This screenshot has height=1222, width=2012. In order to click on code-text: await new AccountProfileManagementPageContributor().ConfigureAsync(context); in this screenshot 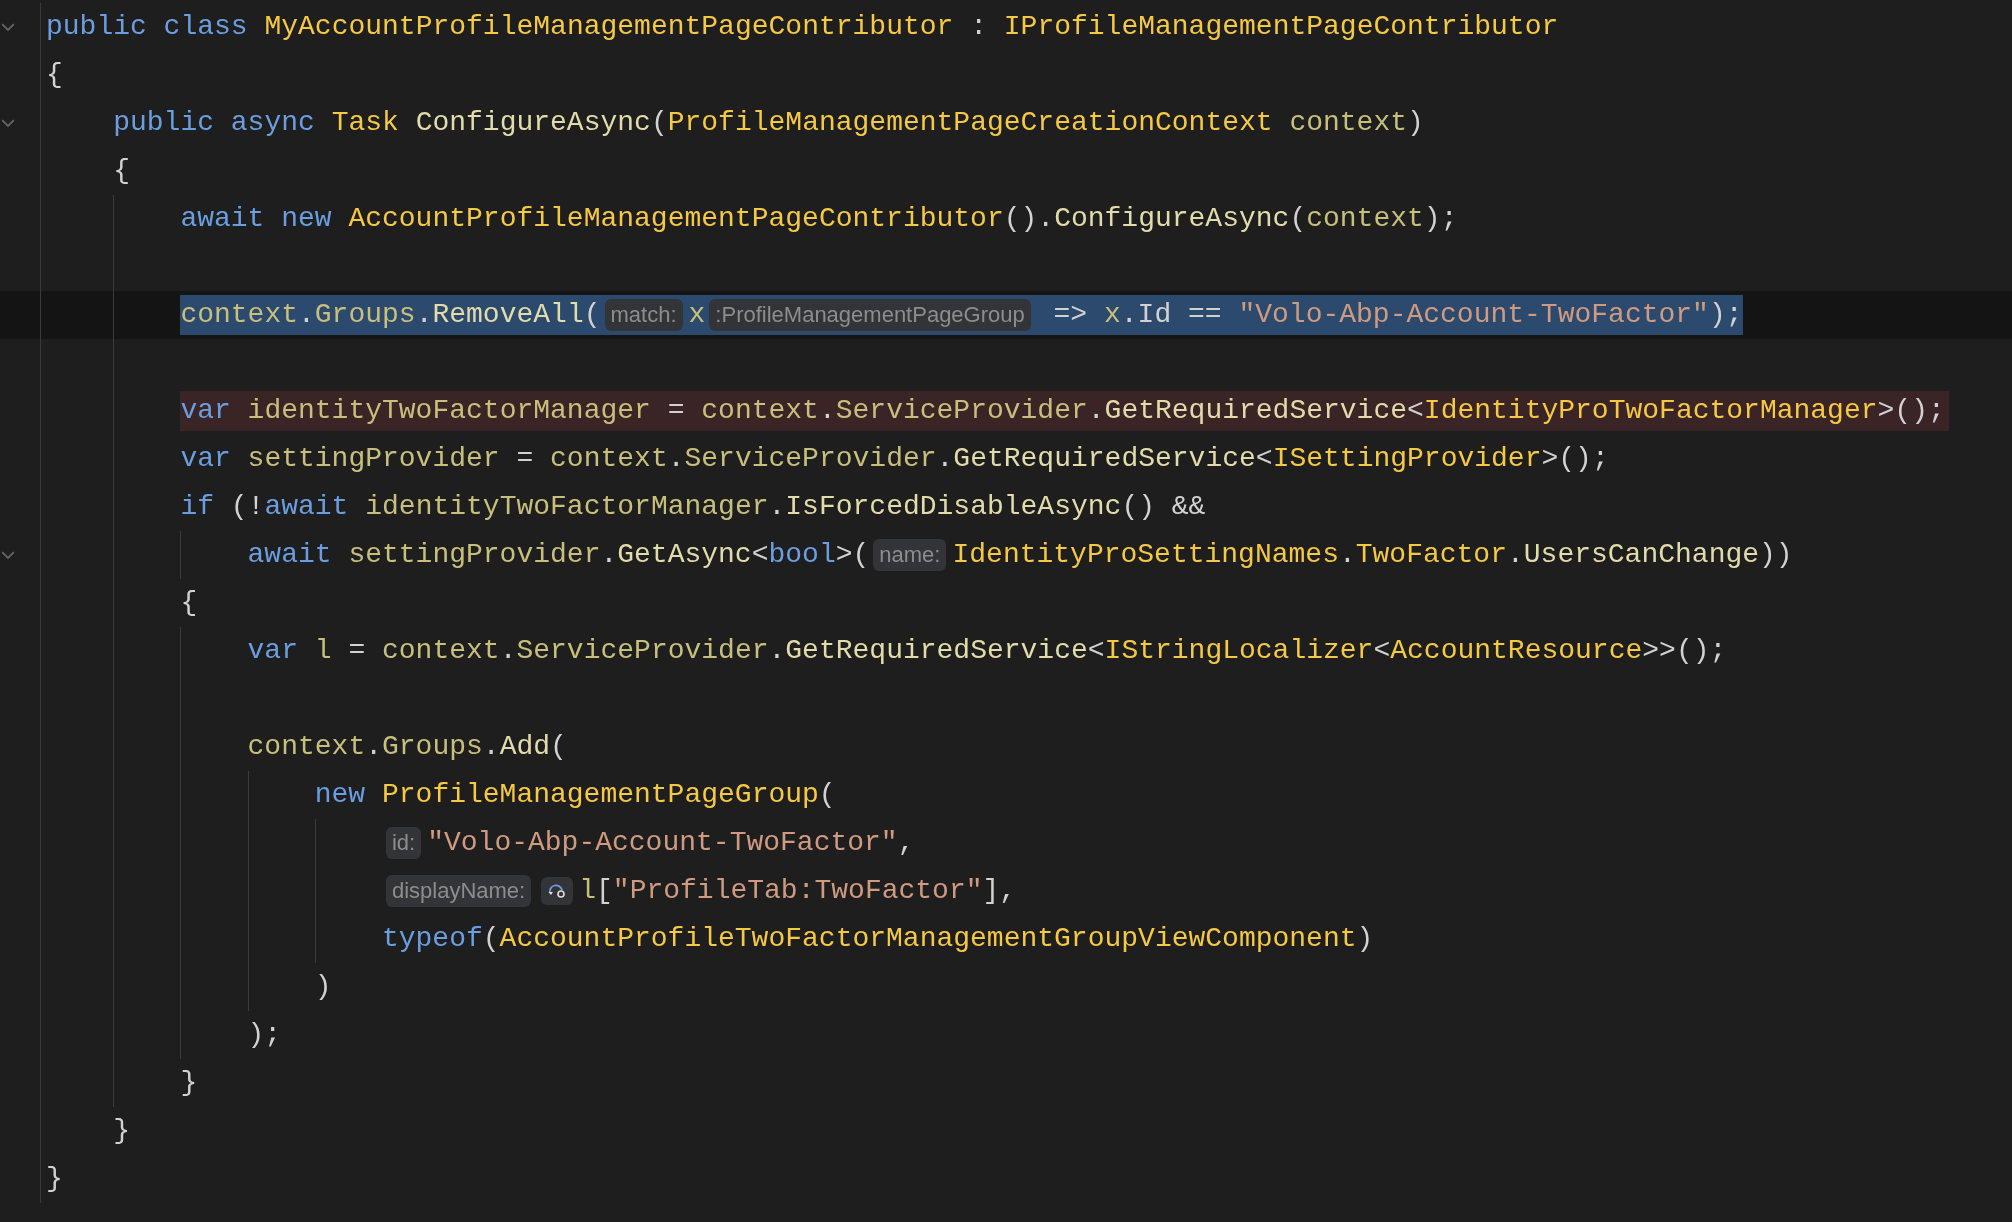, I will do `click(819, 219)`.